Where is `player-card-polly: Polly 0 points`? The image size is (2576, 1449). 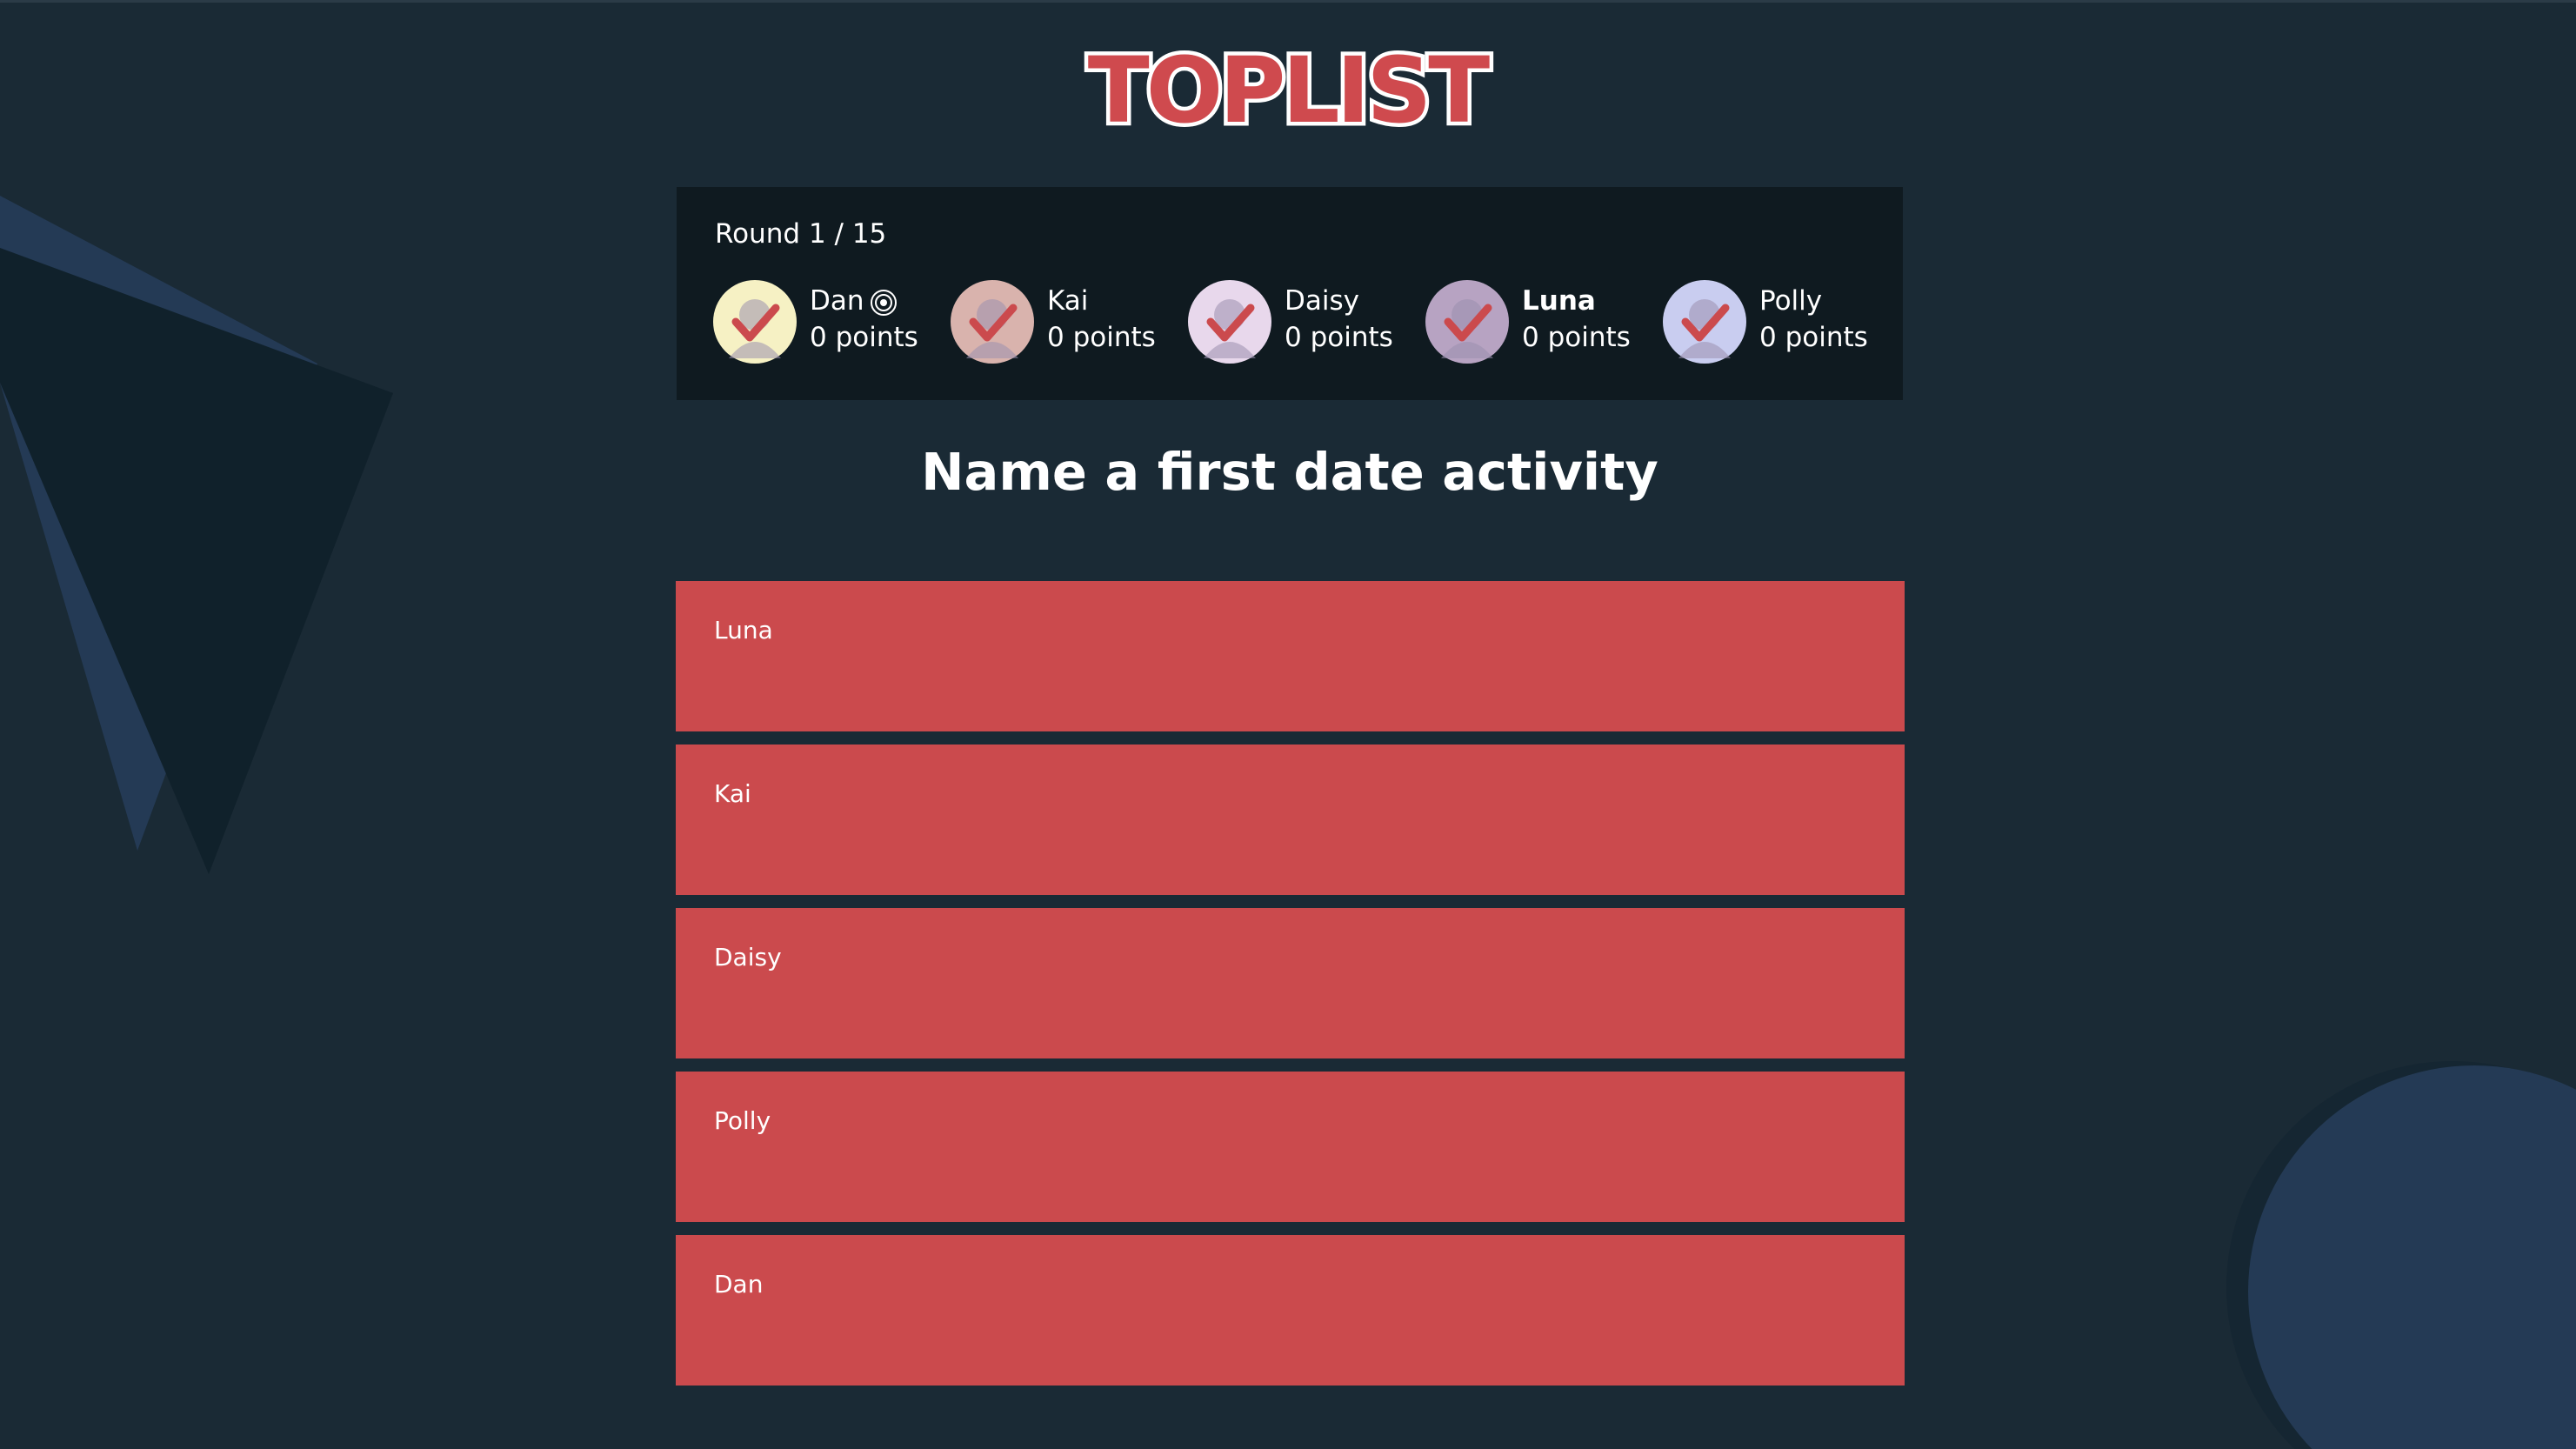
player-card-polly: Polly 0 points is located at coordinates (1780, 321).